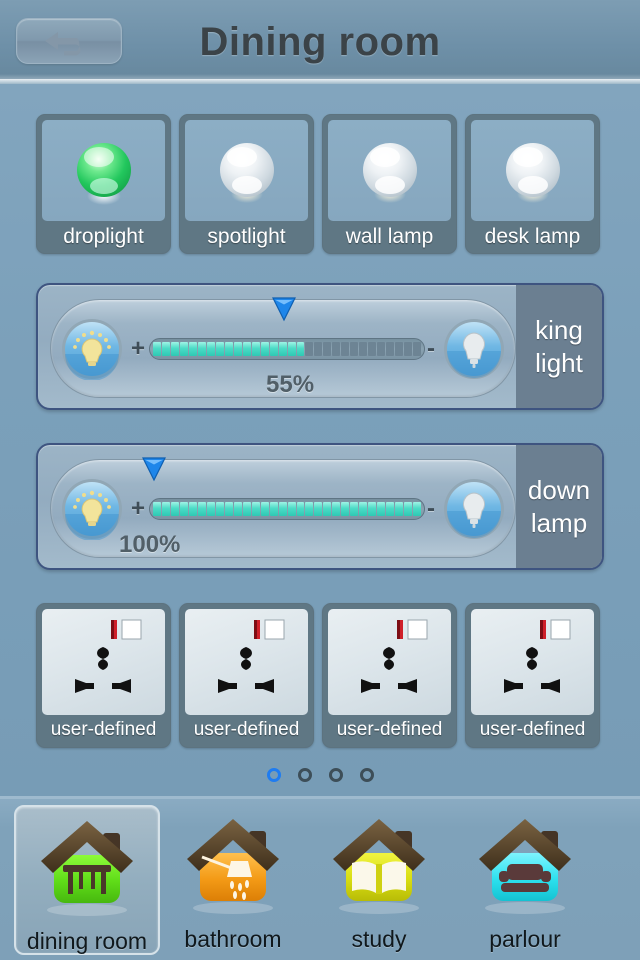 This screenshot has height=960, width=640. I want to click on light-tile-label: droplight, so click(103, 236).